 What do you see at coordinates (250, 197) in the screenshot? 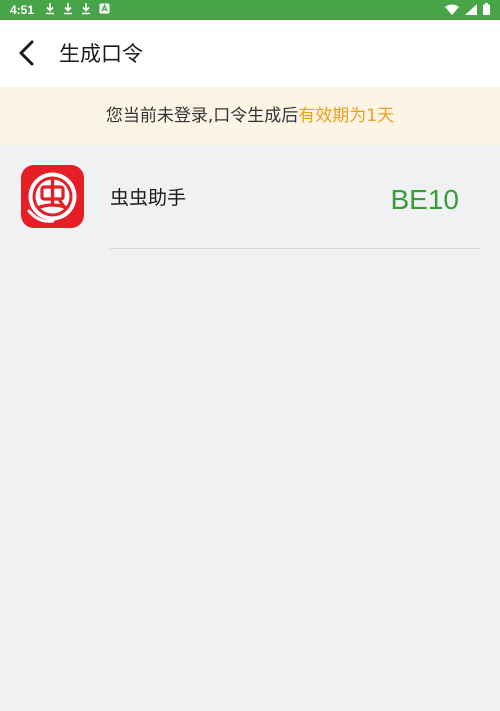
I see `list-item: 虫虫助手 BE10` at bounding box center [250, 197].